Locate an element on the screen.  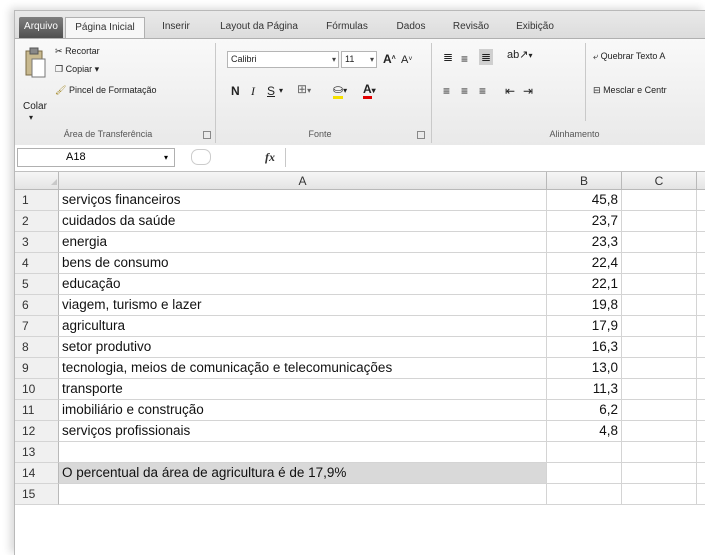
select-all-corner is located at coordinates (37, 181).